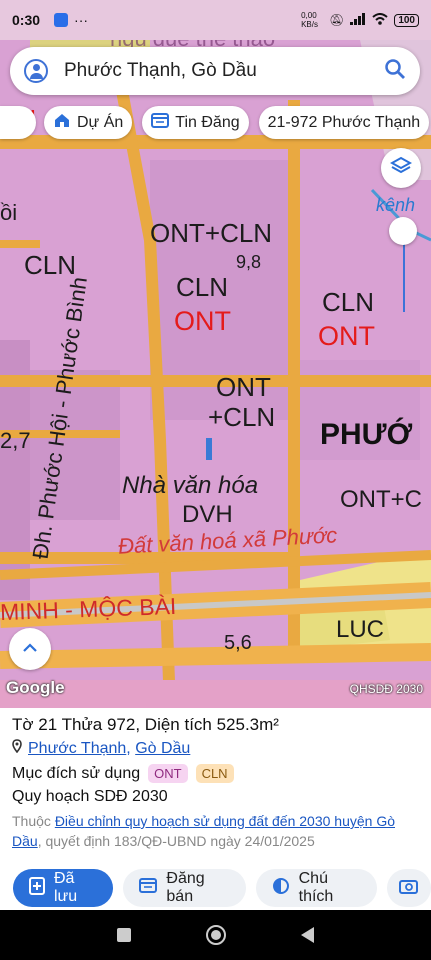 The image size is (431, 960). Describe the element at coordinates (358, 20) in the screenshot. I see `signal-icon` at that location.